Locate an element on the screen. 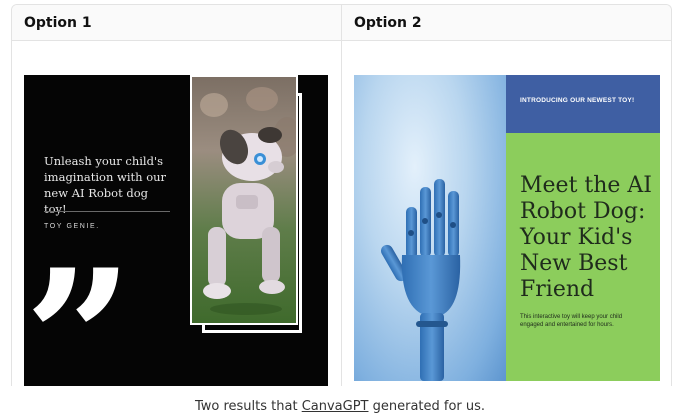 The height and width of the screenshot is (417, 680). robot-dog-image is located at coordinates (244, 200).